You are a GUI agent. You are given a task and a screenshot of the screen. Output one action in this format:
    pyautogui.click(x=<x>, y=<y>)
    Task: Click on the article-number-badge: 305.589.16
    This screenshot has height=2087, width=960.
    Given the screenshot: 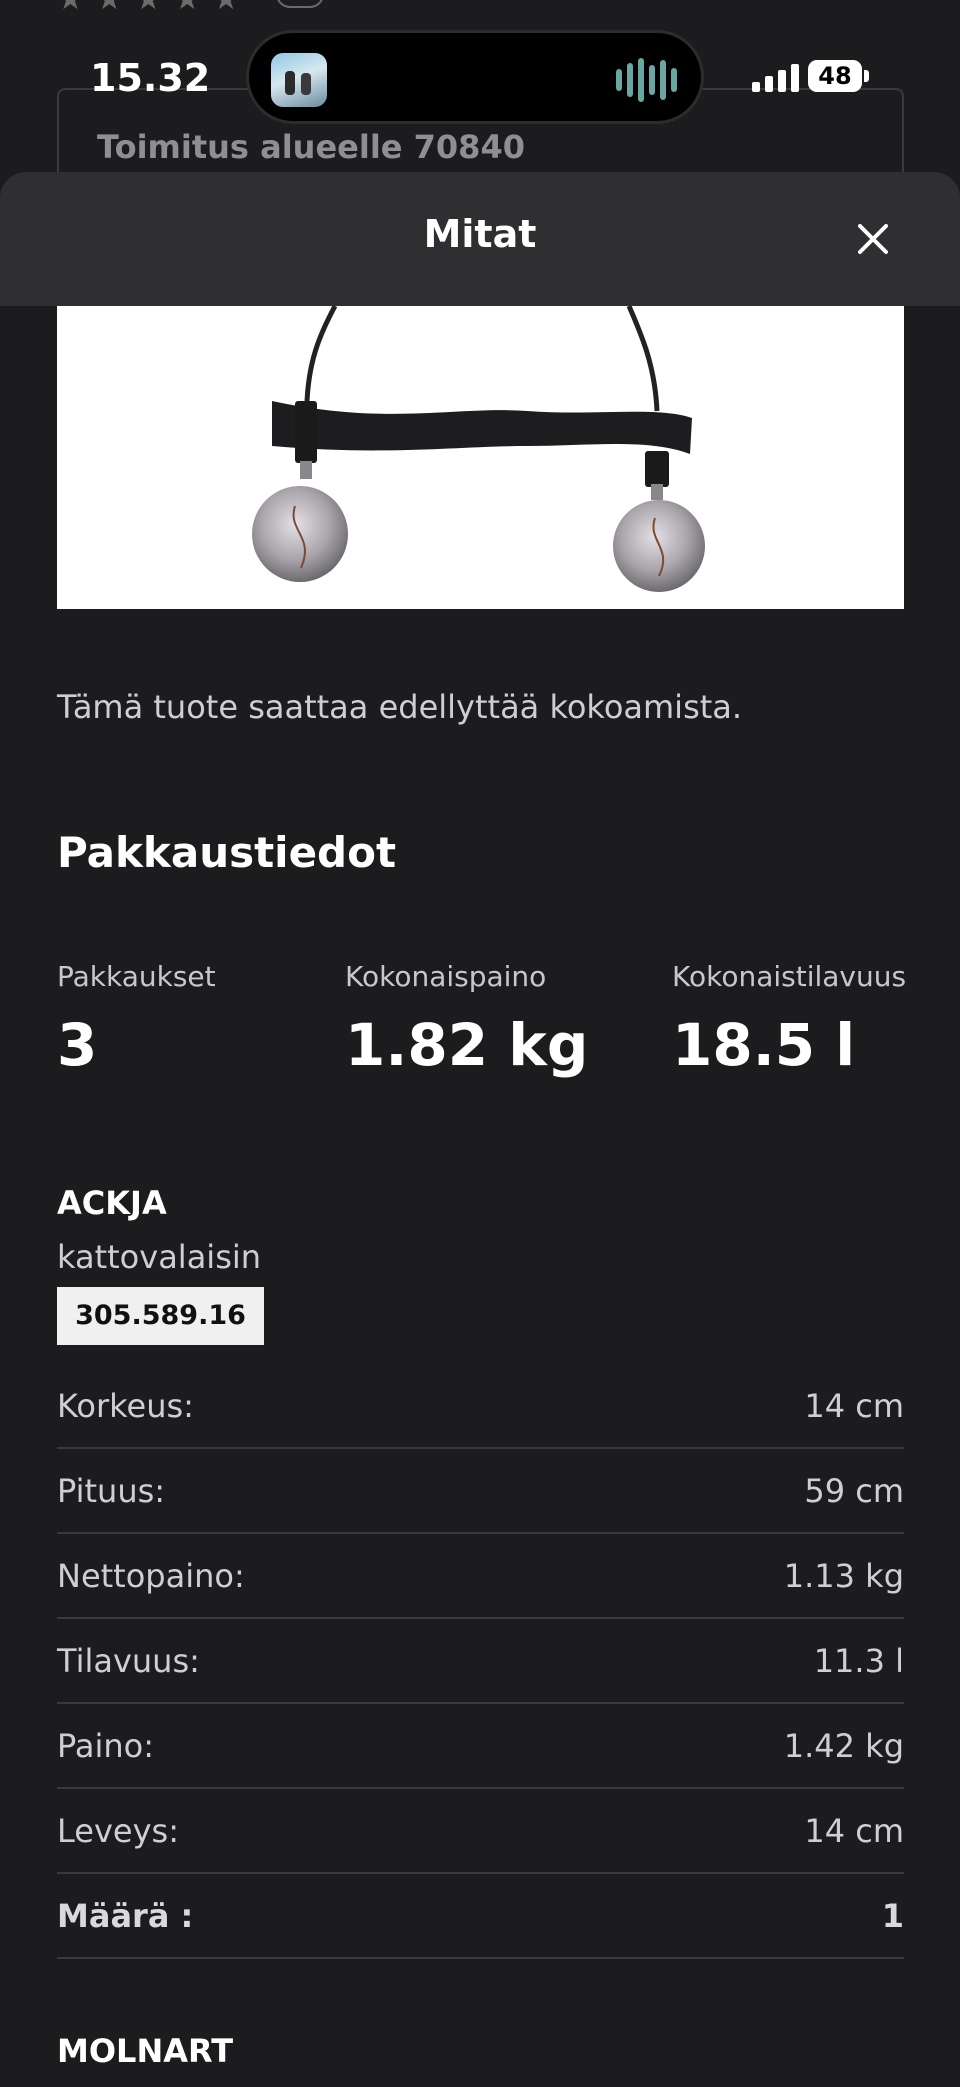 What is the action you would take?
    pyautogui.click(x=160, y=1316)
    